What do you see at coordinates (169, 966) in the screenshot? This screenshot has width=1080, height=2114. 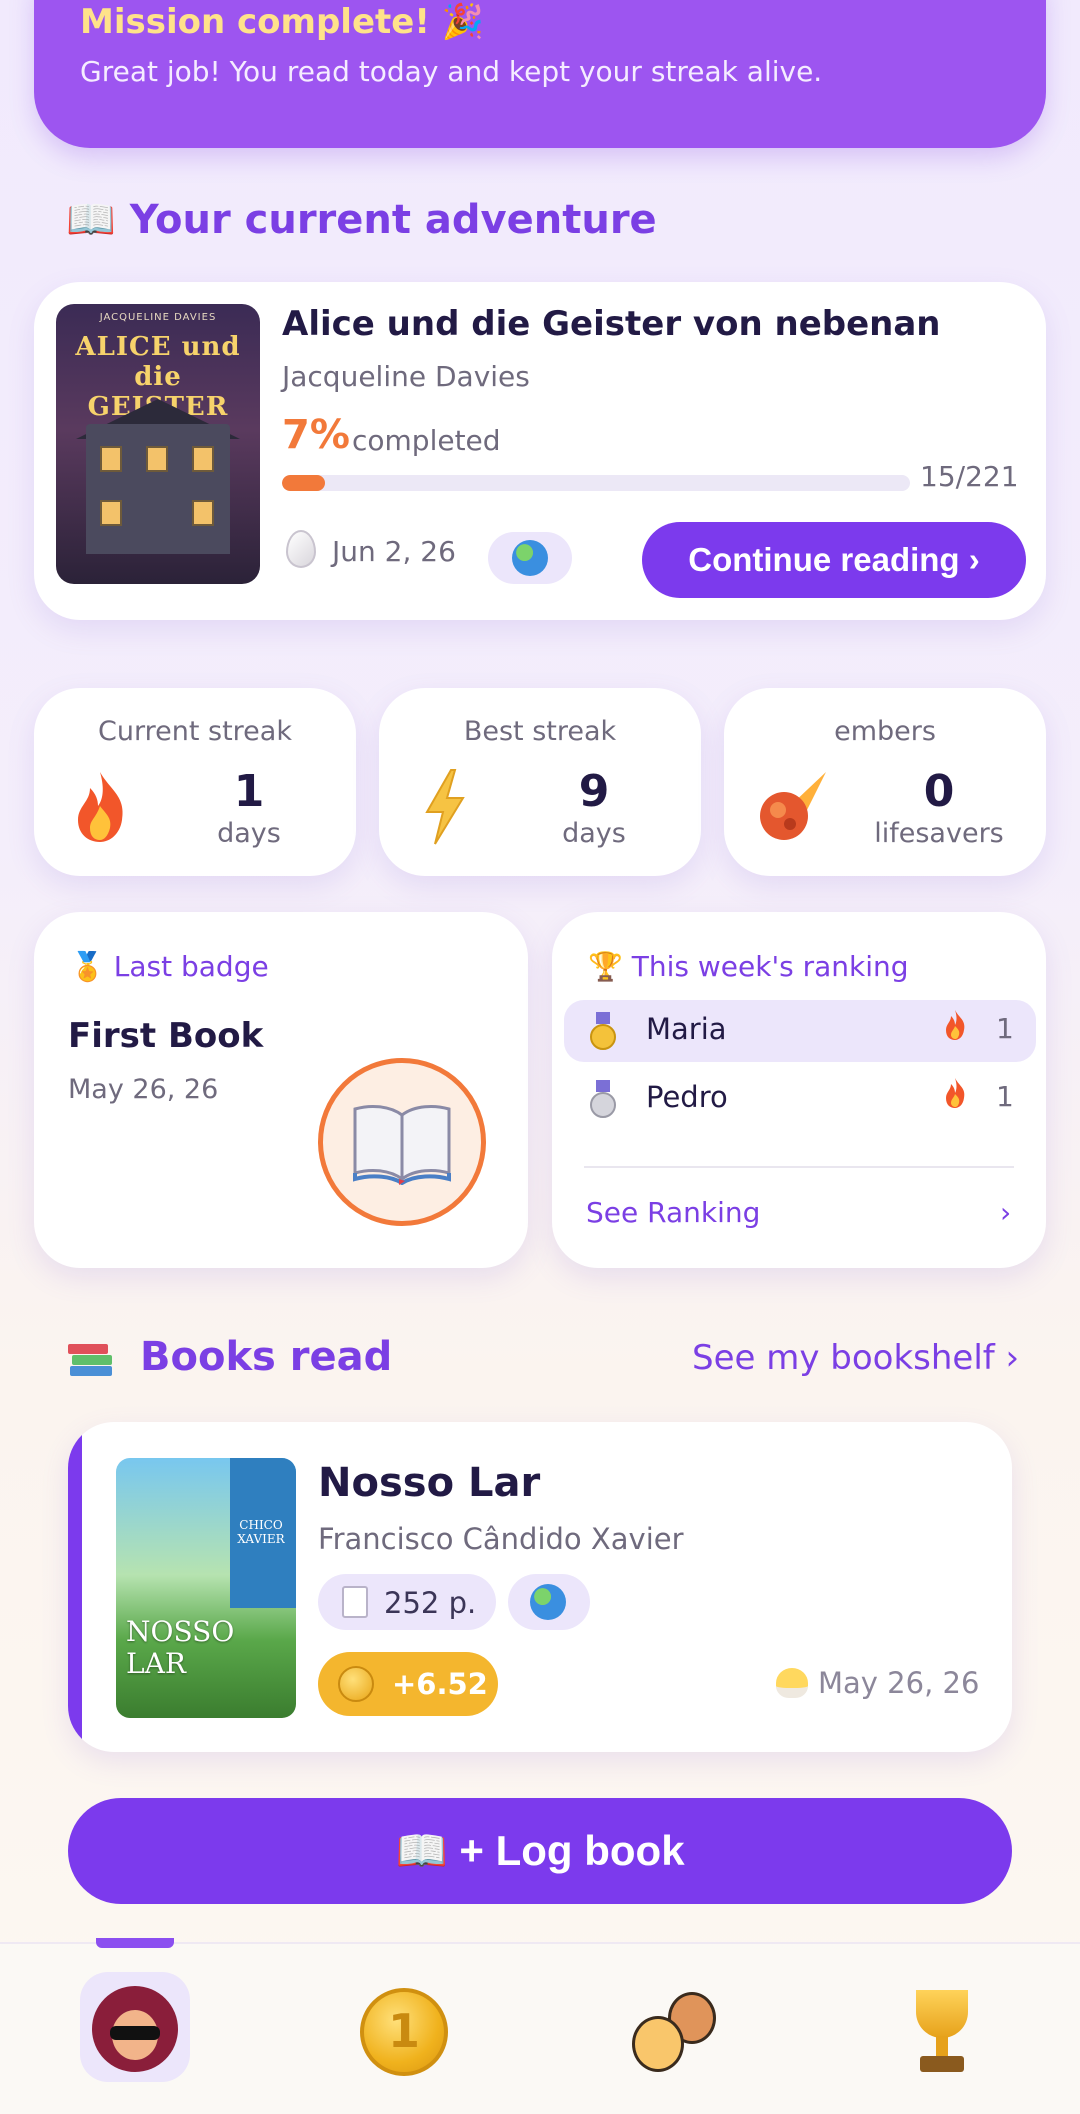 I see `last-badge-heading: 🏅 Last badge` at bounding box center [169, 966].